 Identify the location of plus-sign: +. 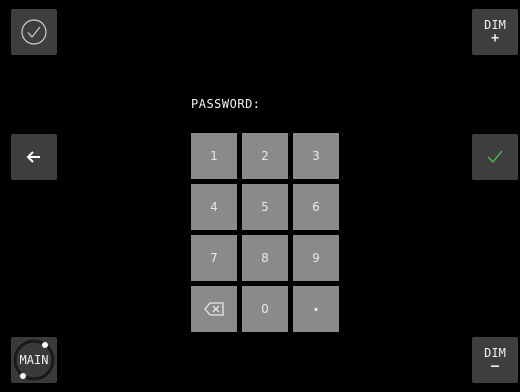
(495, 38).